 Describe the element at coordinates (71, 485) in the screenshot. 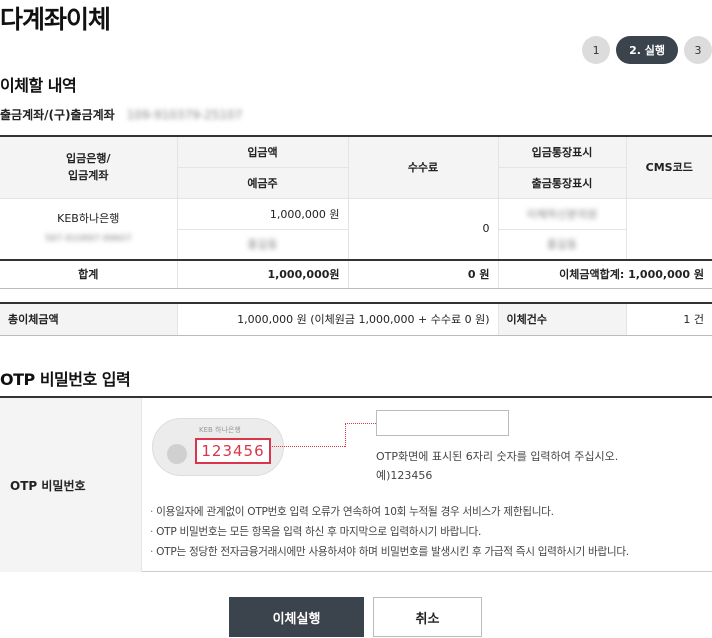

I see `otp-label: OTP 비밀번호` at that location.